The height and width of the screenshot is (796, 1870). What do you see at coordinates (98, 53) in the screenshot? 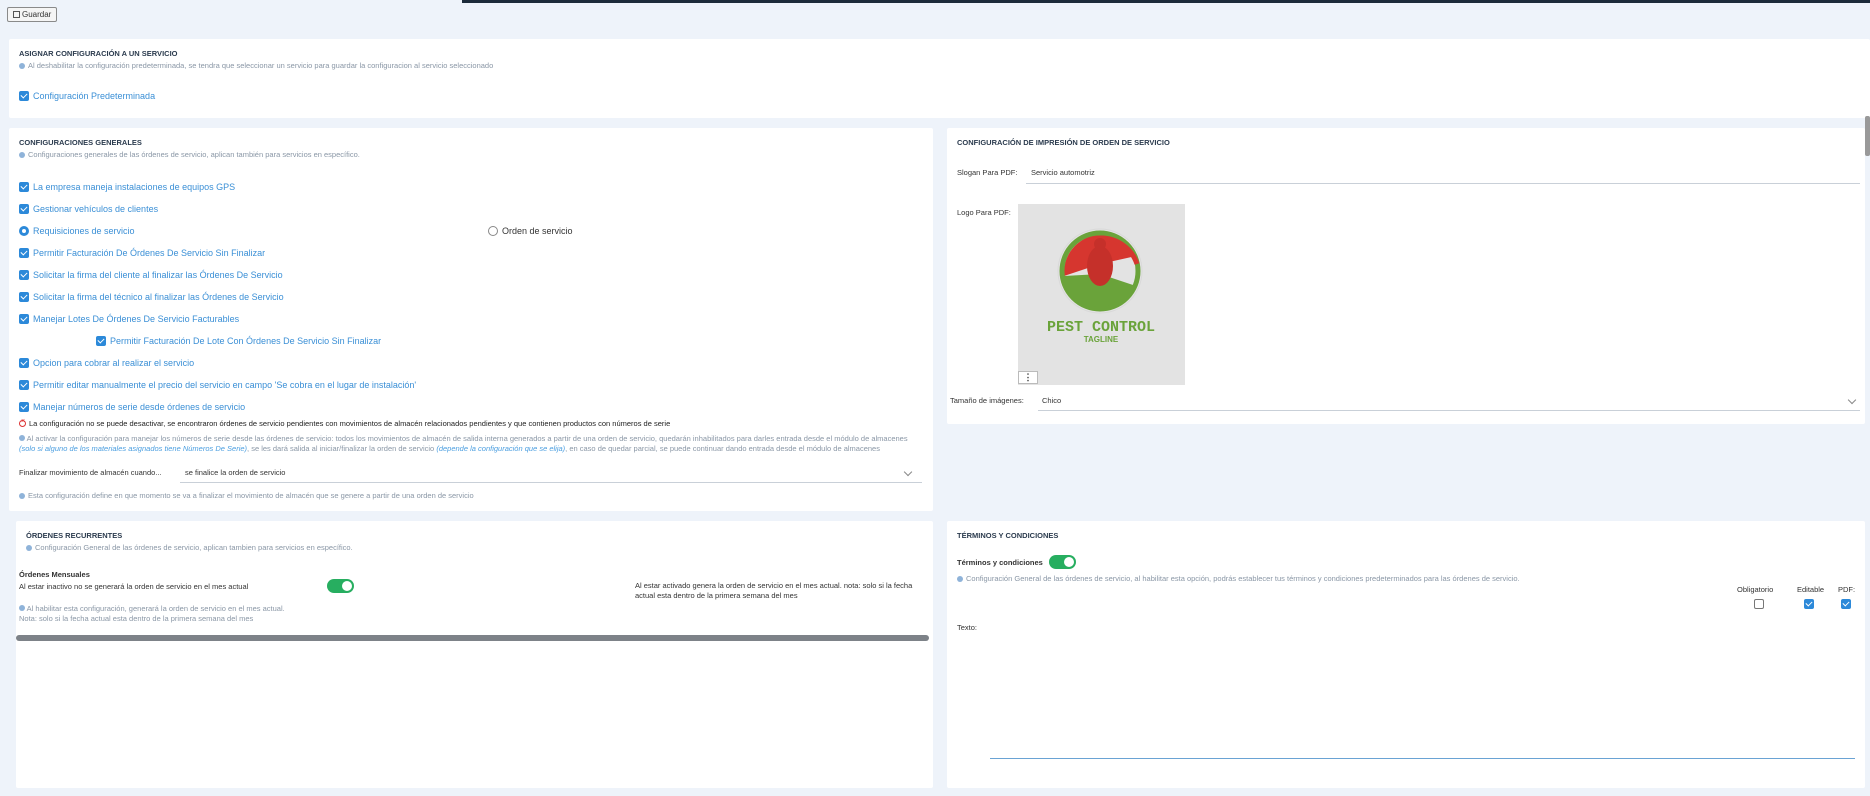
I see `assign-title: ASIGNAR CONFIGURACIÓN A UN SERVICIO` at bounding box center [98, 53].